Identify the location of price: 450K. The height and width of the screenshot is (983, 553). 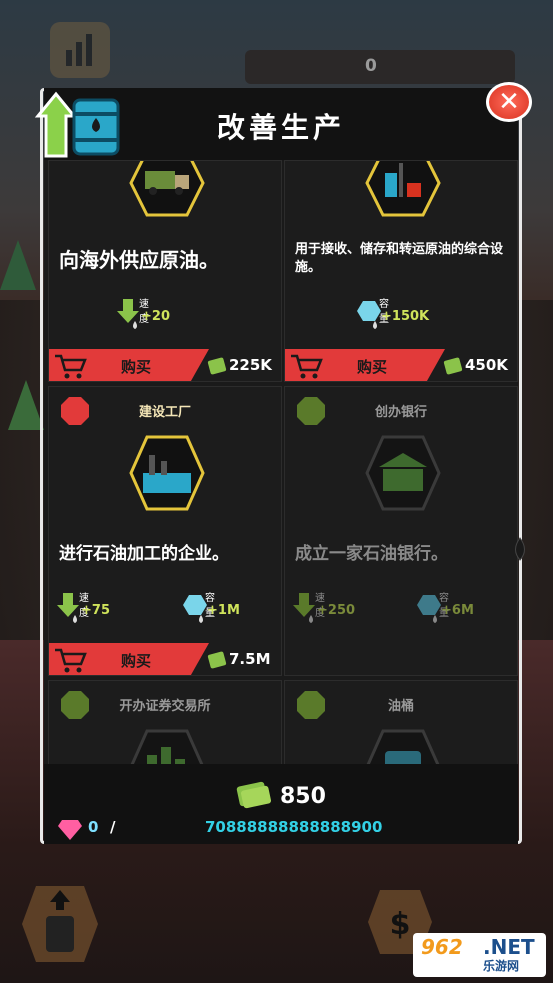
(486, 365).